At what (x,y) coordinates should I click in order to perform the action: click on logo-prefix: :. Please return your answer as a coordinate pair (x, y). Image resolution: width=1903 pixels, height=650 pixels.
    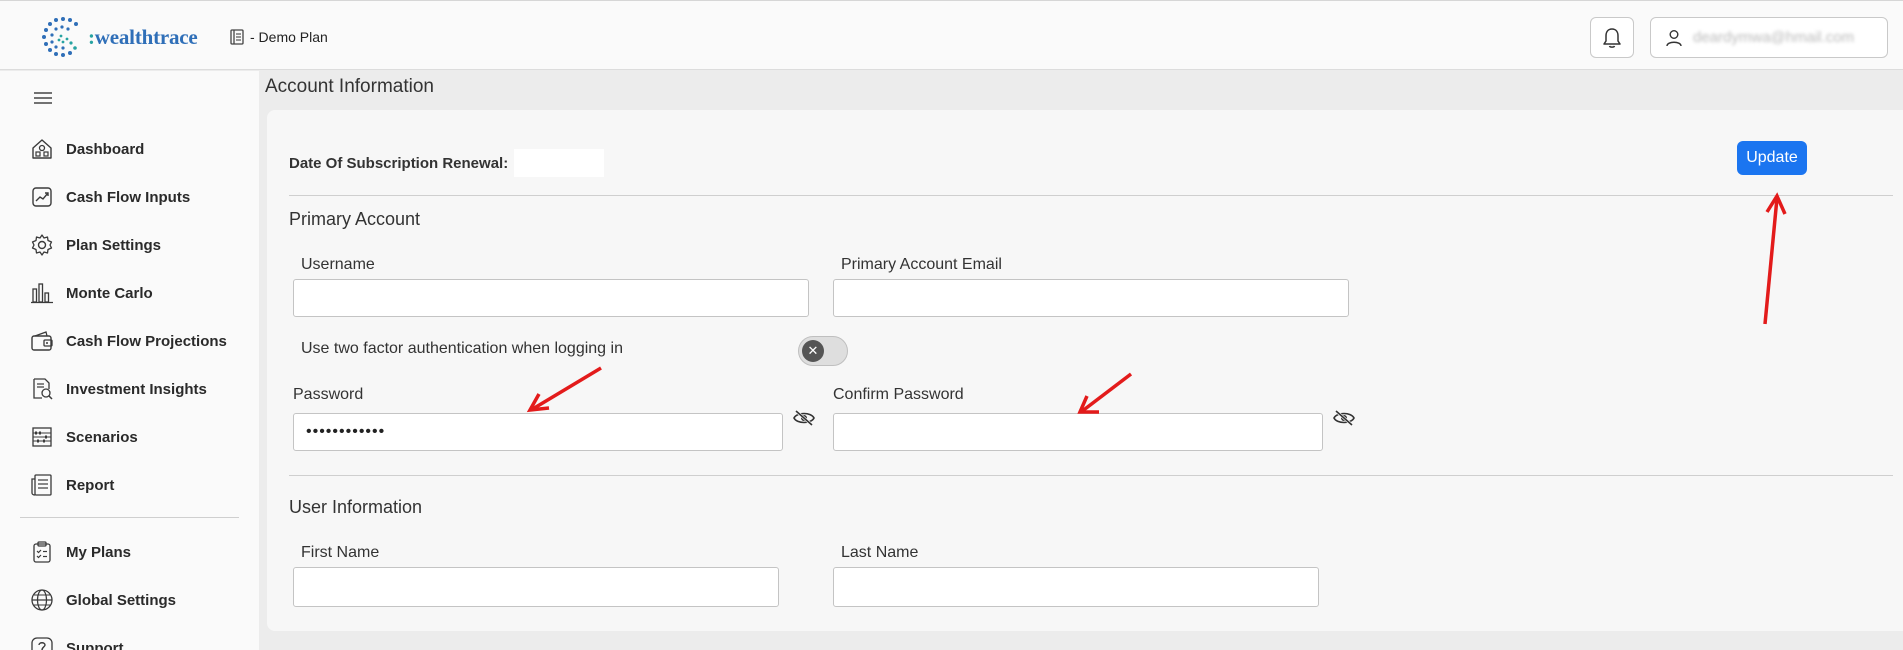
    Looking at the image, I should click on (91, 36).